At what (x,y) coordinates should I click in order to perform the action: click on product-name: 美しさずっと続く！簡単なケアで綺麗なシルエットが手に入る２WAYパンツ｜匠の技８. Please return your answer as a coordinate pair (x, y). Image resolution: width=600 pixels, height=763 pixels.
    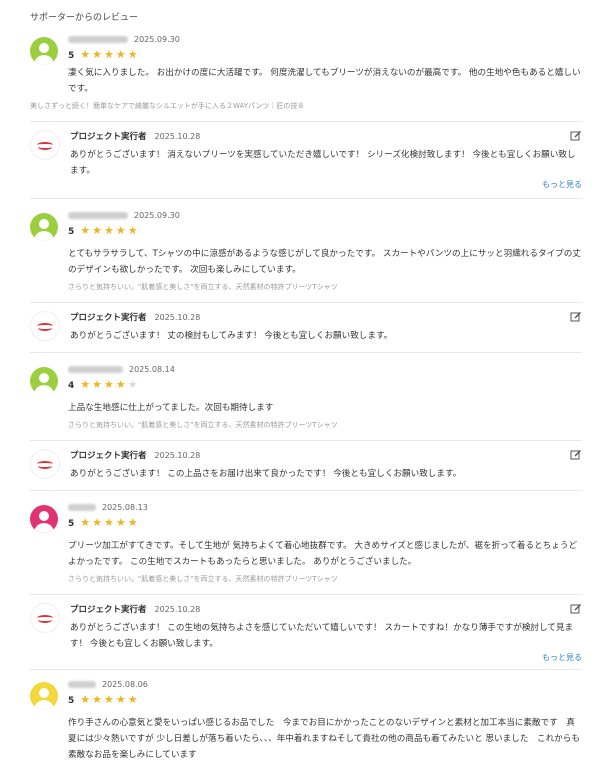
    Looking at the image, I should click on (306, 106).